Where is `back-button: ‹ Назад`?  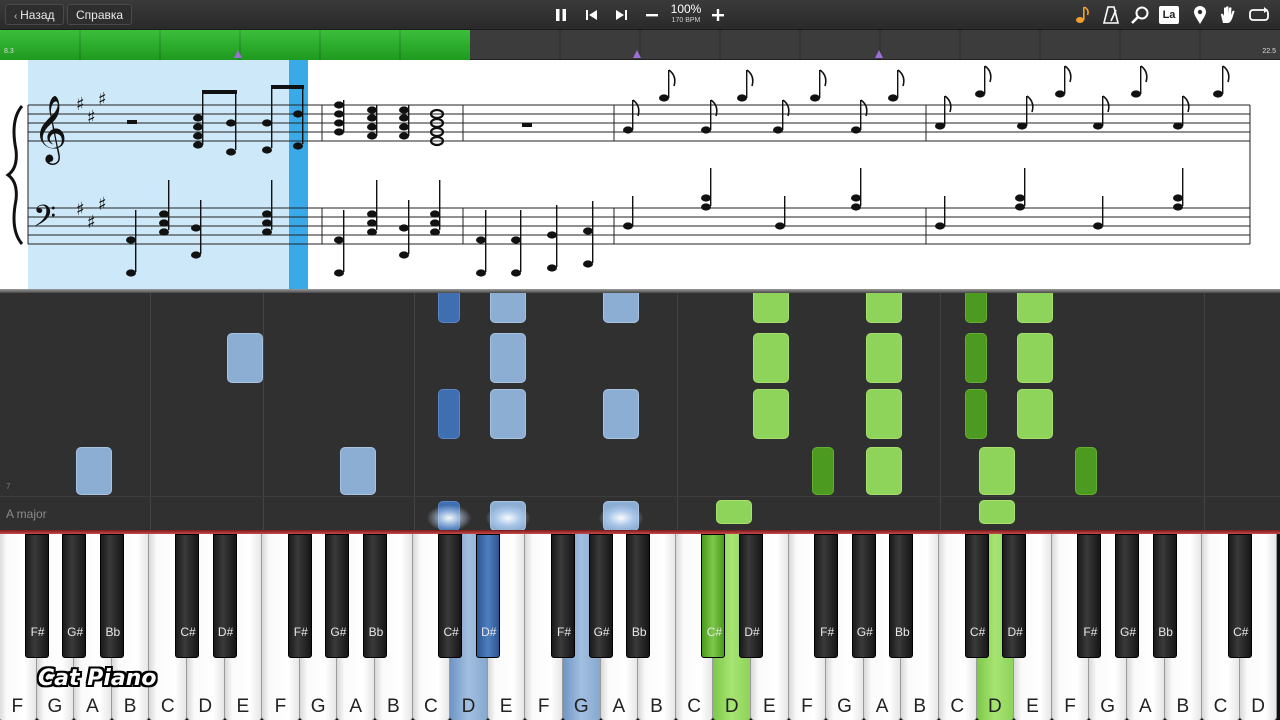
back-button: ‹ Назад is located at coordinates (34, 14).